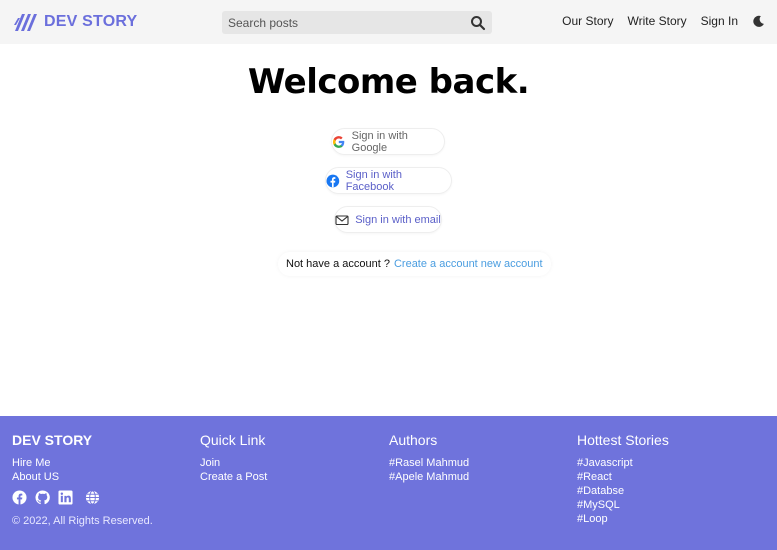 The width and height of the screenshot is (777, 550). I want to click on social-links, so click(82, 497).